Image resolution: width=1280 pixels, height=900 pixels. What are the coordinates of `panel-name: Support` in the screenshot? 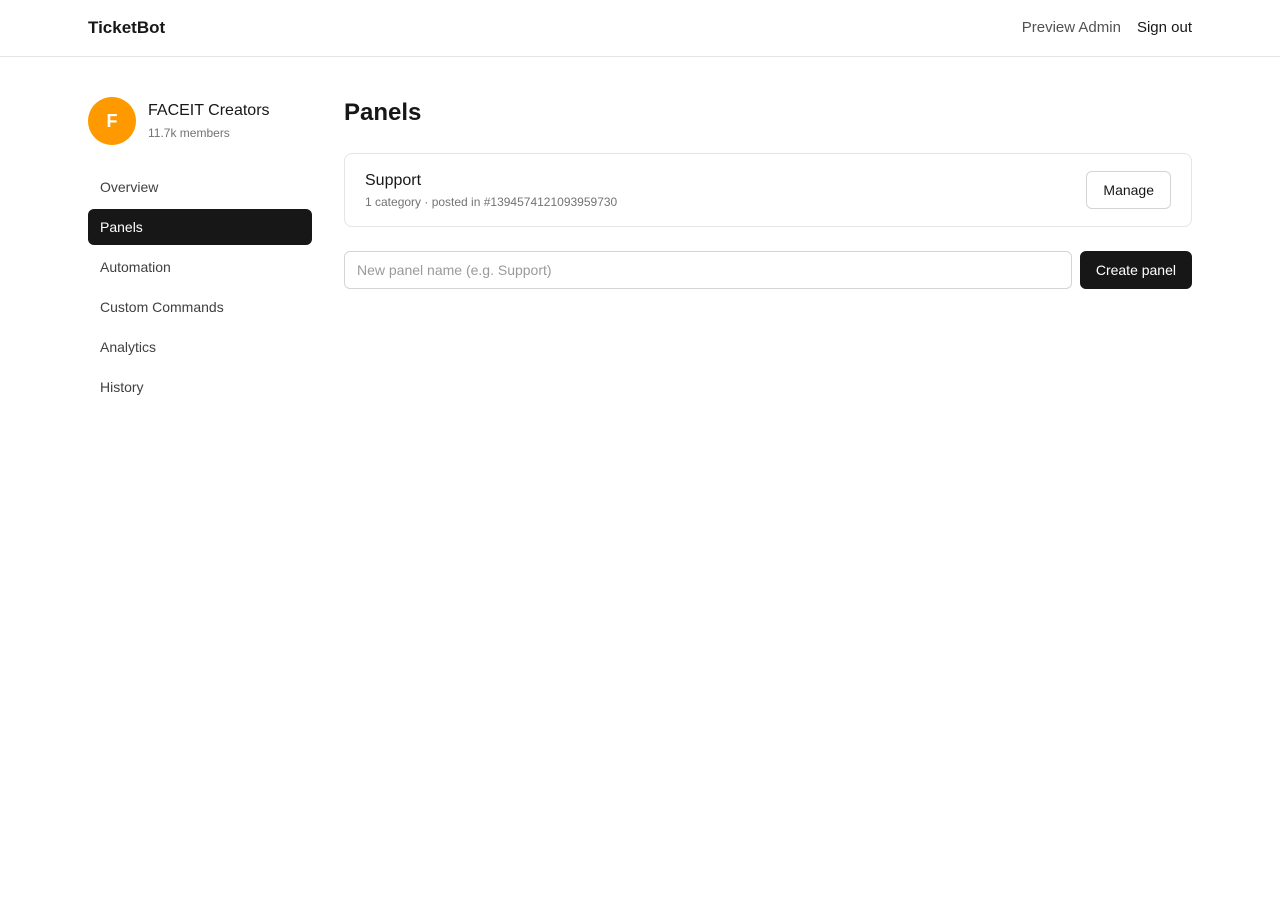 It's located at (393, 180).